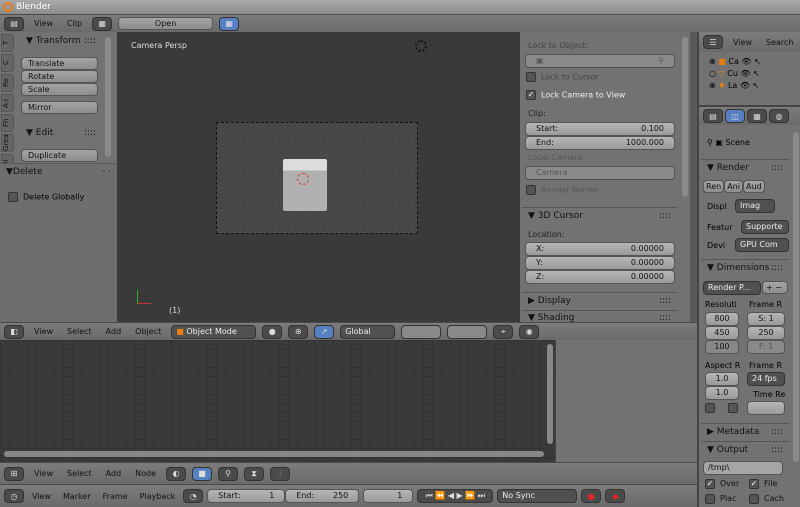 The width and height of the screenshot is (800, 507). What do you see at coordinates (322, 496) in the screenshot?
I see `end-frame-field: End: 250` at bounding box center [322, 496].